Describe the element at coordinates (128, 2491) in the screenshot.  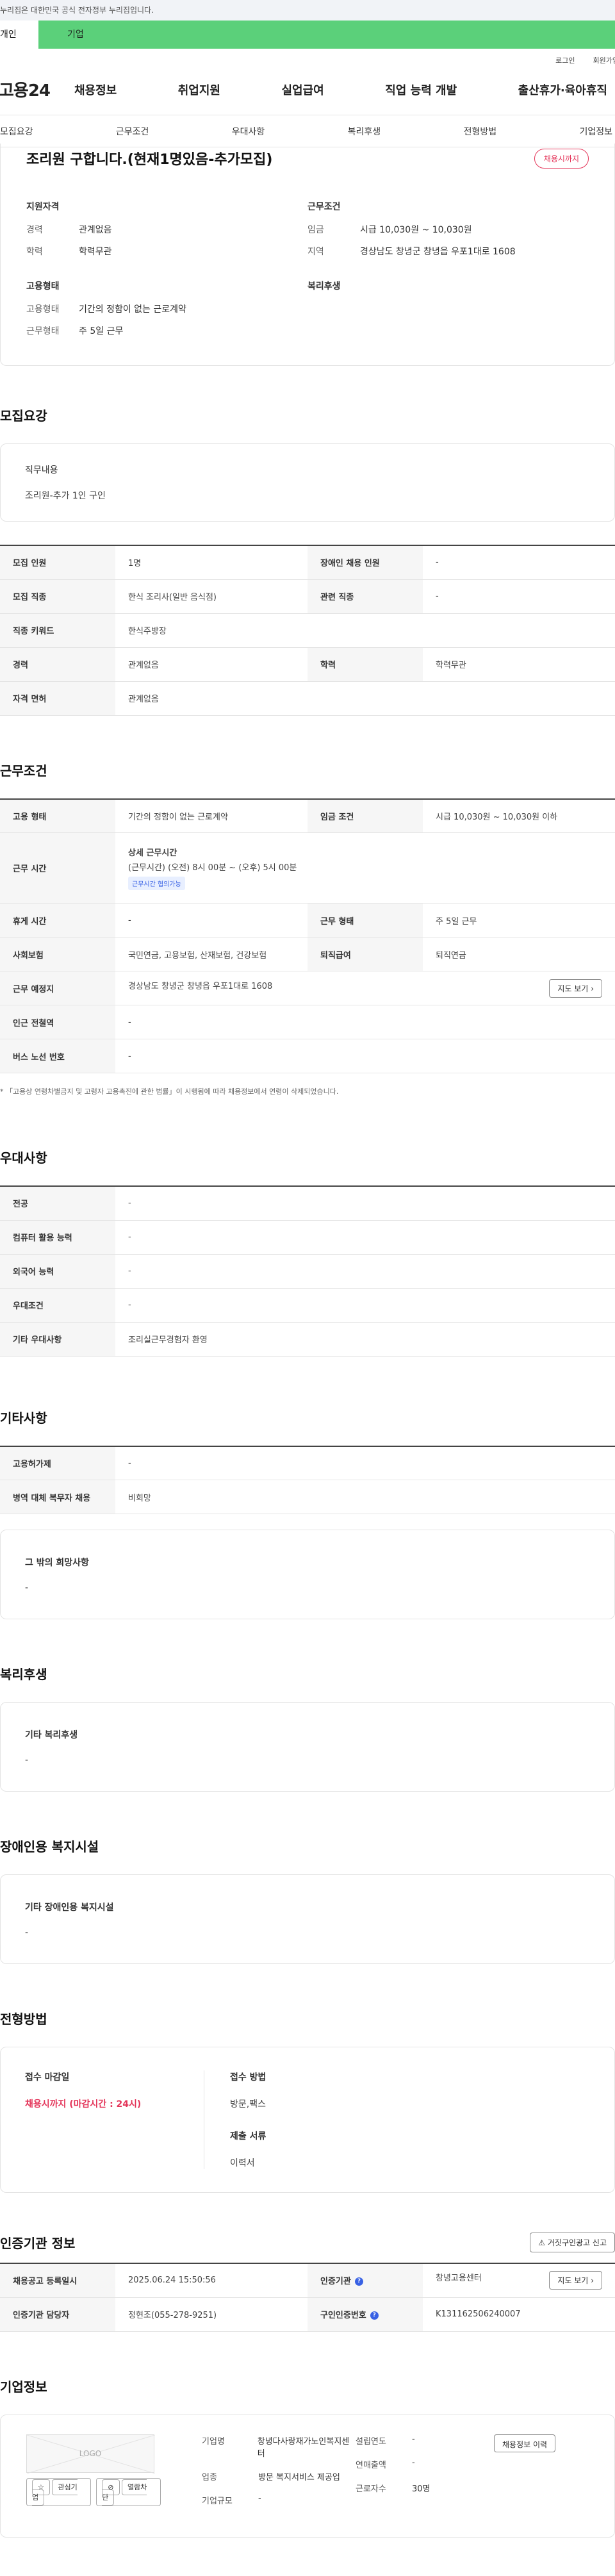
I see `block-view-button: ⊘ 열람차단` at that location.